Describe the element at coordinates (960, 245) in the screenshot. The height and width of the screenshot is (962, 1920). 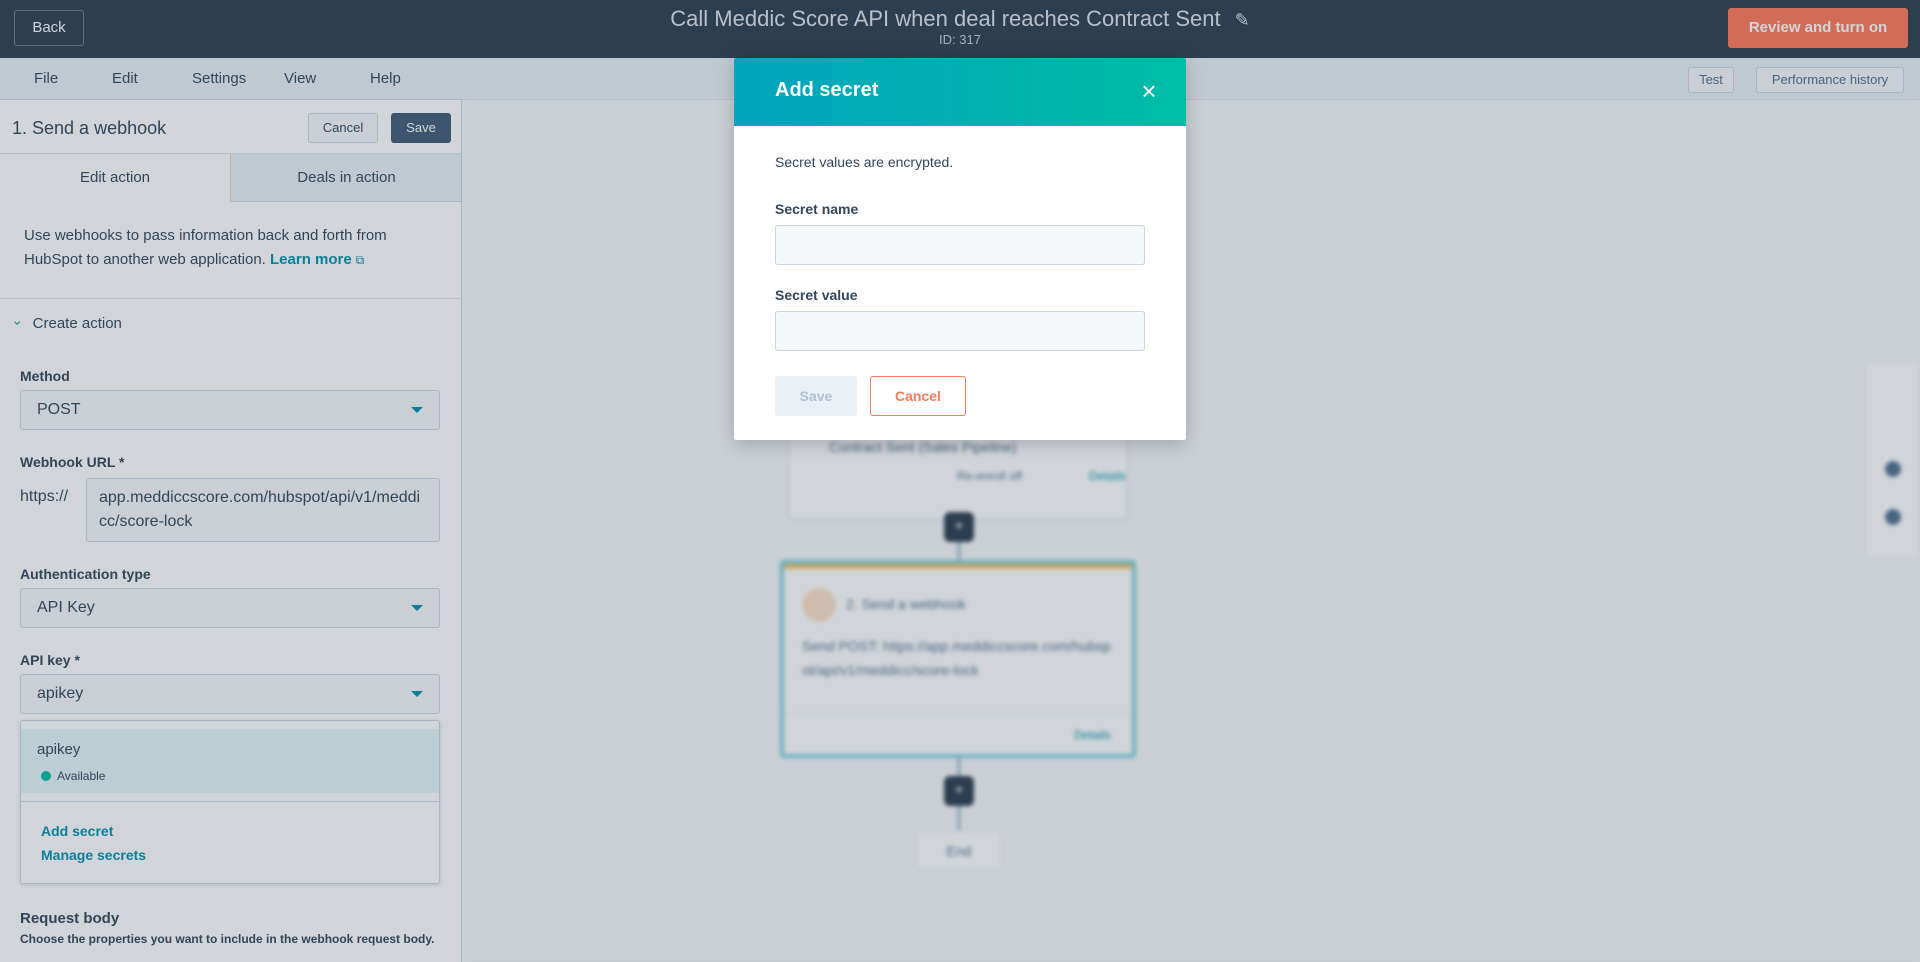
I see `secret-name-input` at that location.